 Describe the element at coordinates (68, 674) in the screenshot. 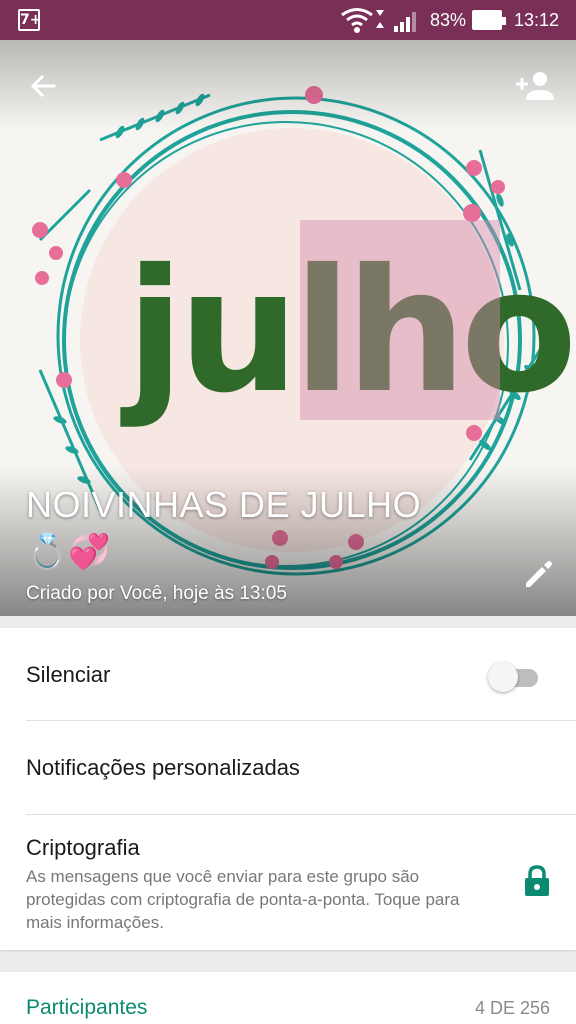

I see `mute-label: Silenciar` at that location.